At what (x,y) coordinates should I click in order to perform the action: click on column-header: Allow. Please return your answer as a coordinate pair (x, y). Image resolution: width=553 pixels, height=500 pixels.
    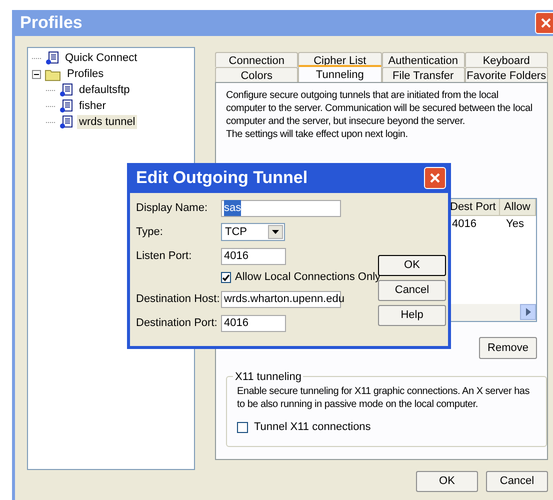
    Looking at the image, I should click on (518, 207).